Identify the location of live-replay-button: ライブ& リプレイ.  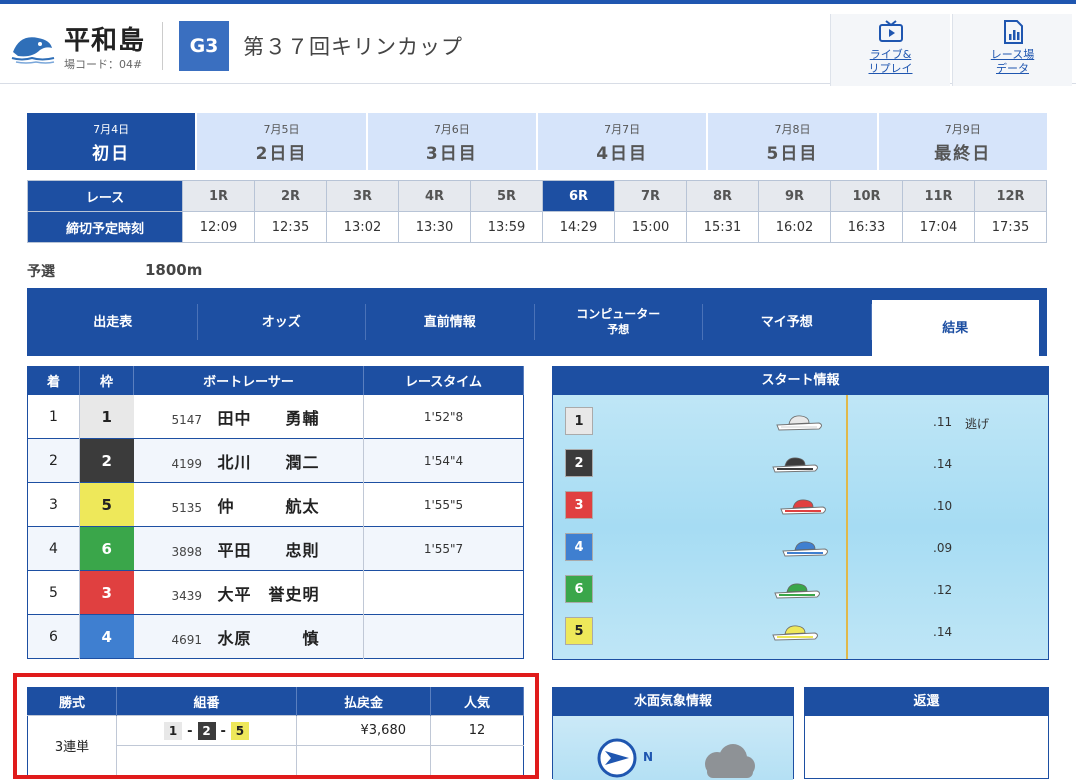
(890, 50).